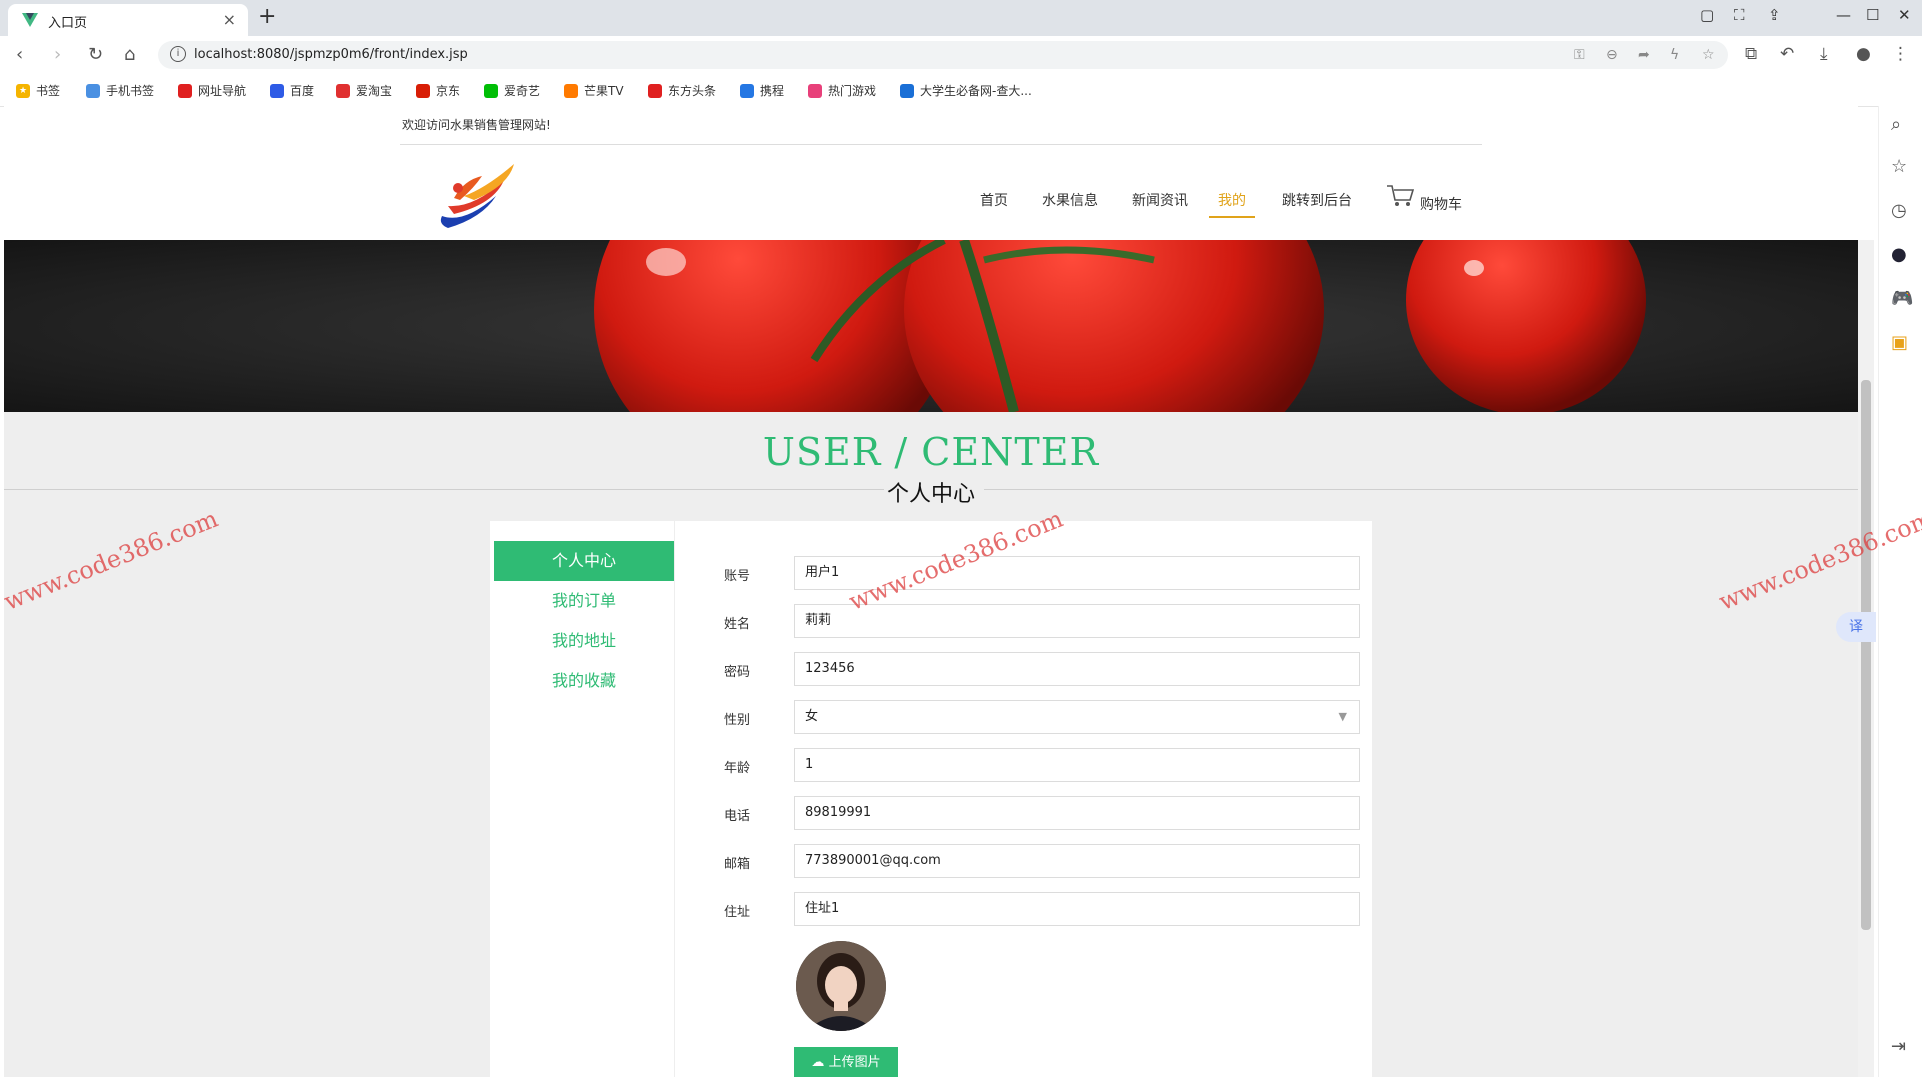 Image resolution: width=1922 pixels, height=1077 pixels. What do you see at coordinates (267, 16) in the screenshot?
I see `new-tab-icon: +` at bounding box center [267, 16].